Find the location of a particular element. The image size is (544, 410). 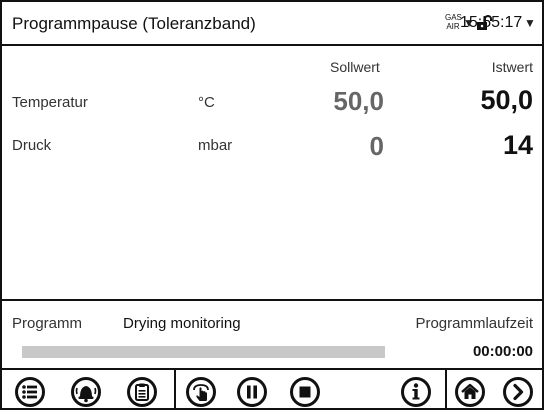

next-button is located at coordinates (518, 392).